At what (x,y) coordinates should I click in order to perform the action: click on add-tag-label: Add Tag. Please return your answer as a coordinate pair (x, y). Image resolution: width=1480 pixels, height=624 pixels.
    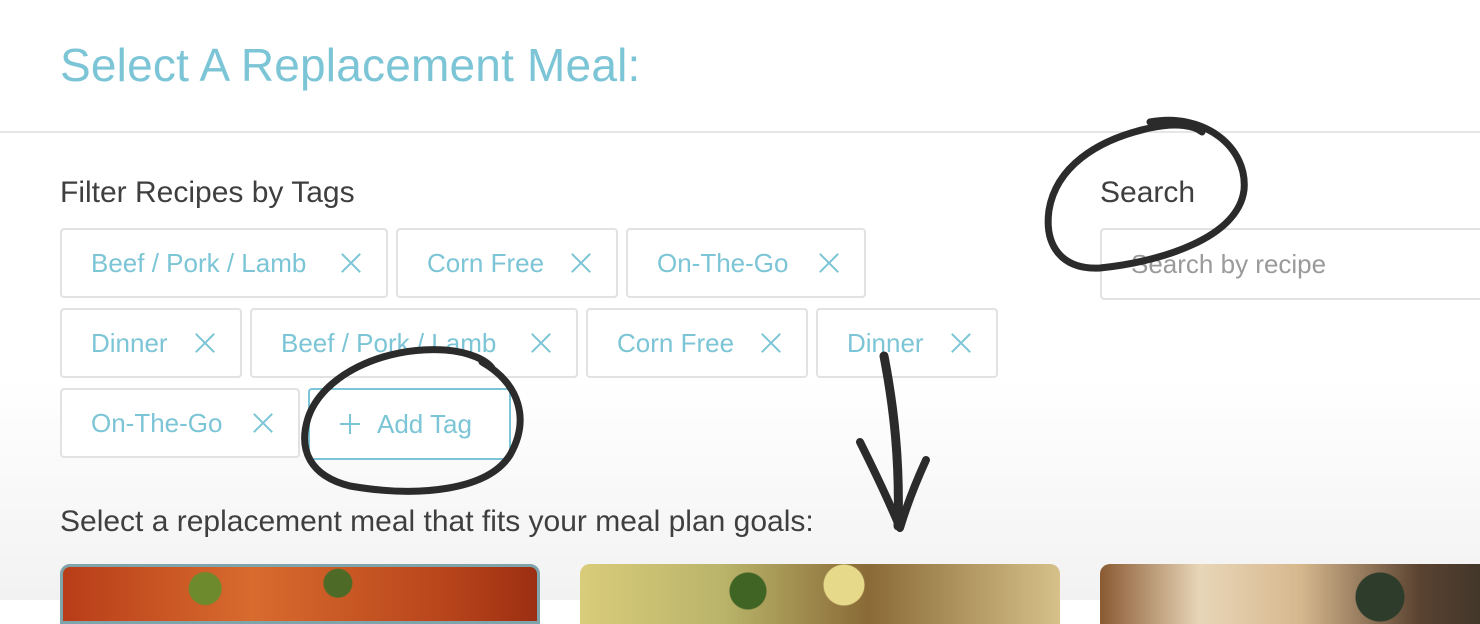
    Looking at the image, I should click on (424, 423).